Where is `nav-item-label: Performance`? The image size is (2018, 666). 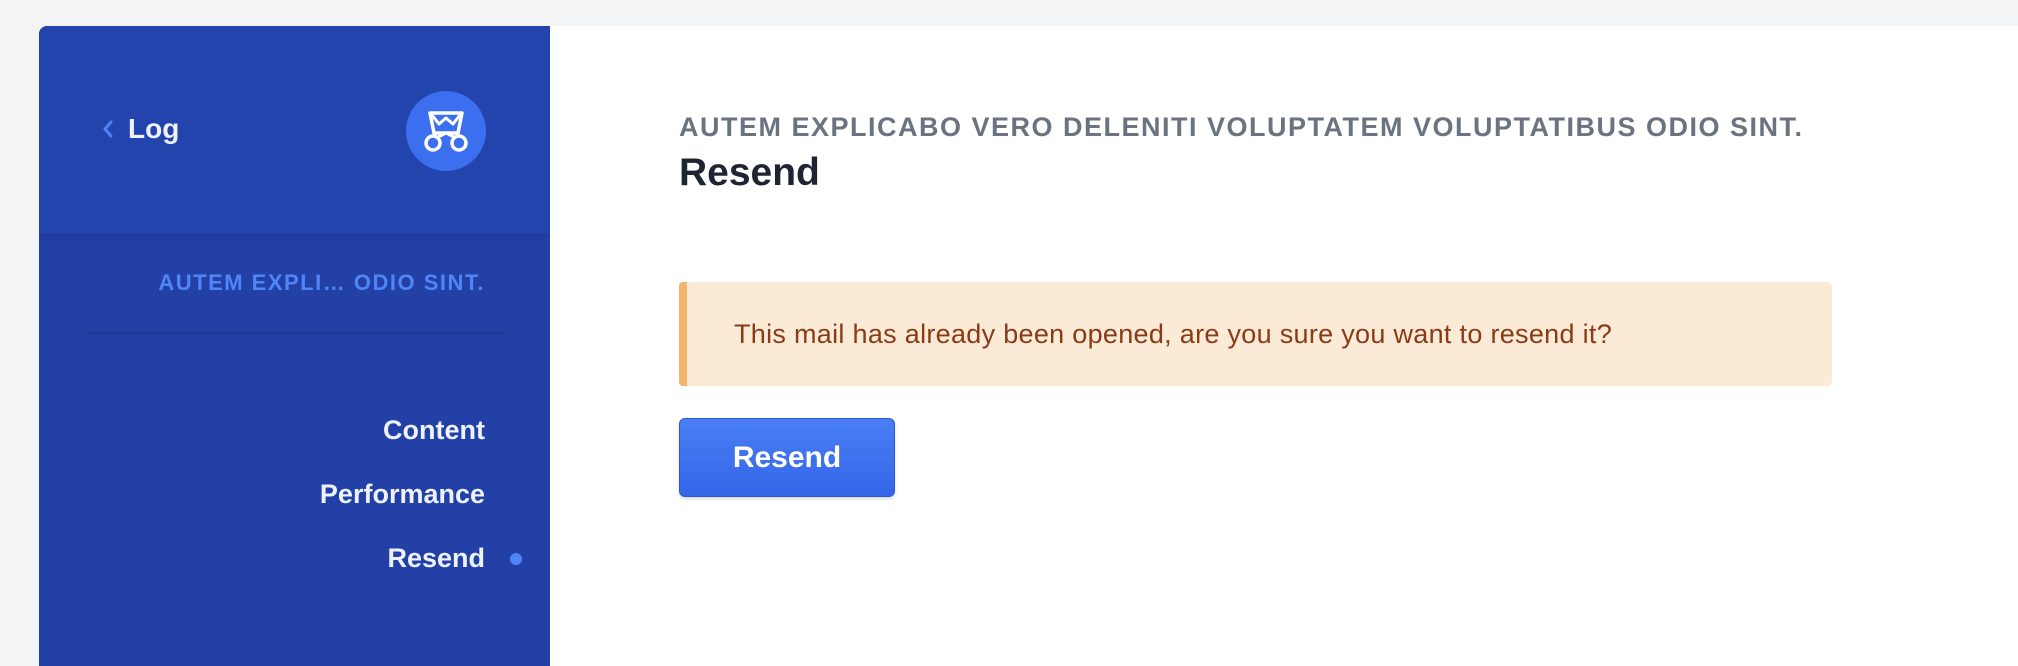
nav-item-label: Performance is located at coordinates (402, 494).